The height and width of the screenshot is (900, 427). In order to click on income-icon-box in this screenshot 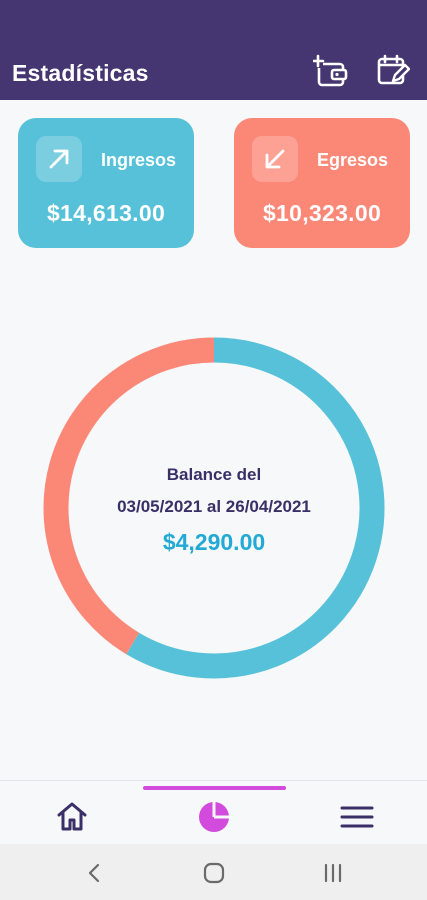, I will do `click(59, 159)`.